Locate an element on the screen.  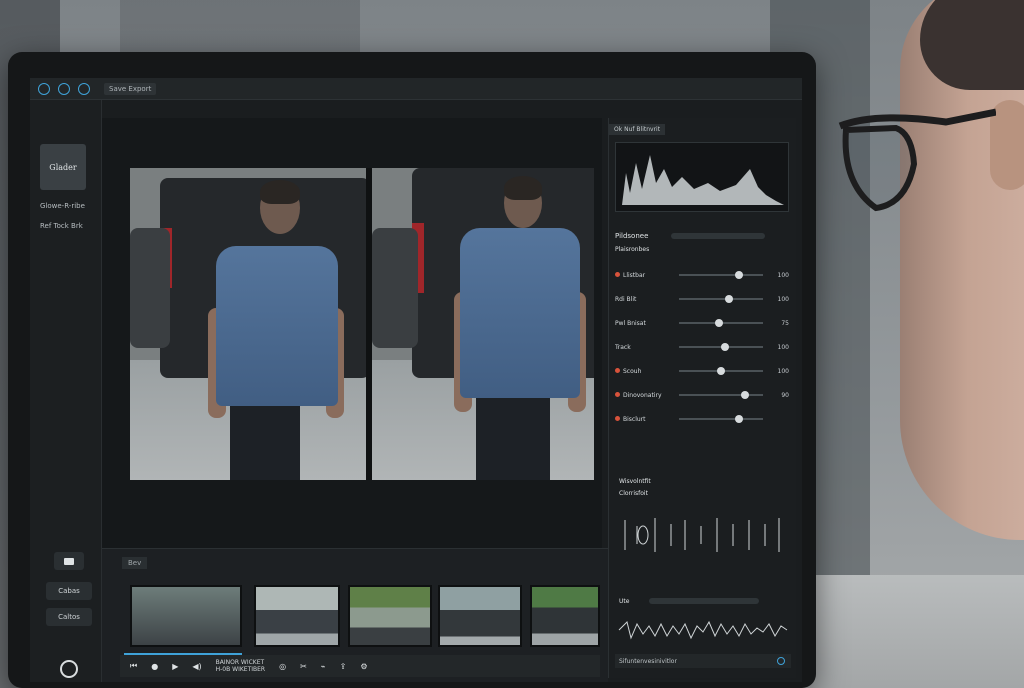
slider-label: Track is located at coordinates (644, 347).